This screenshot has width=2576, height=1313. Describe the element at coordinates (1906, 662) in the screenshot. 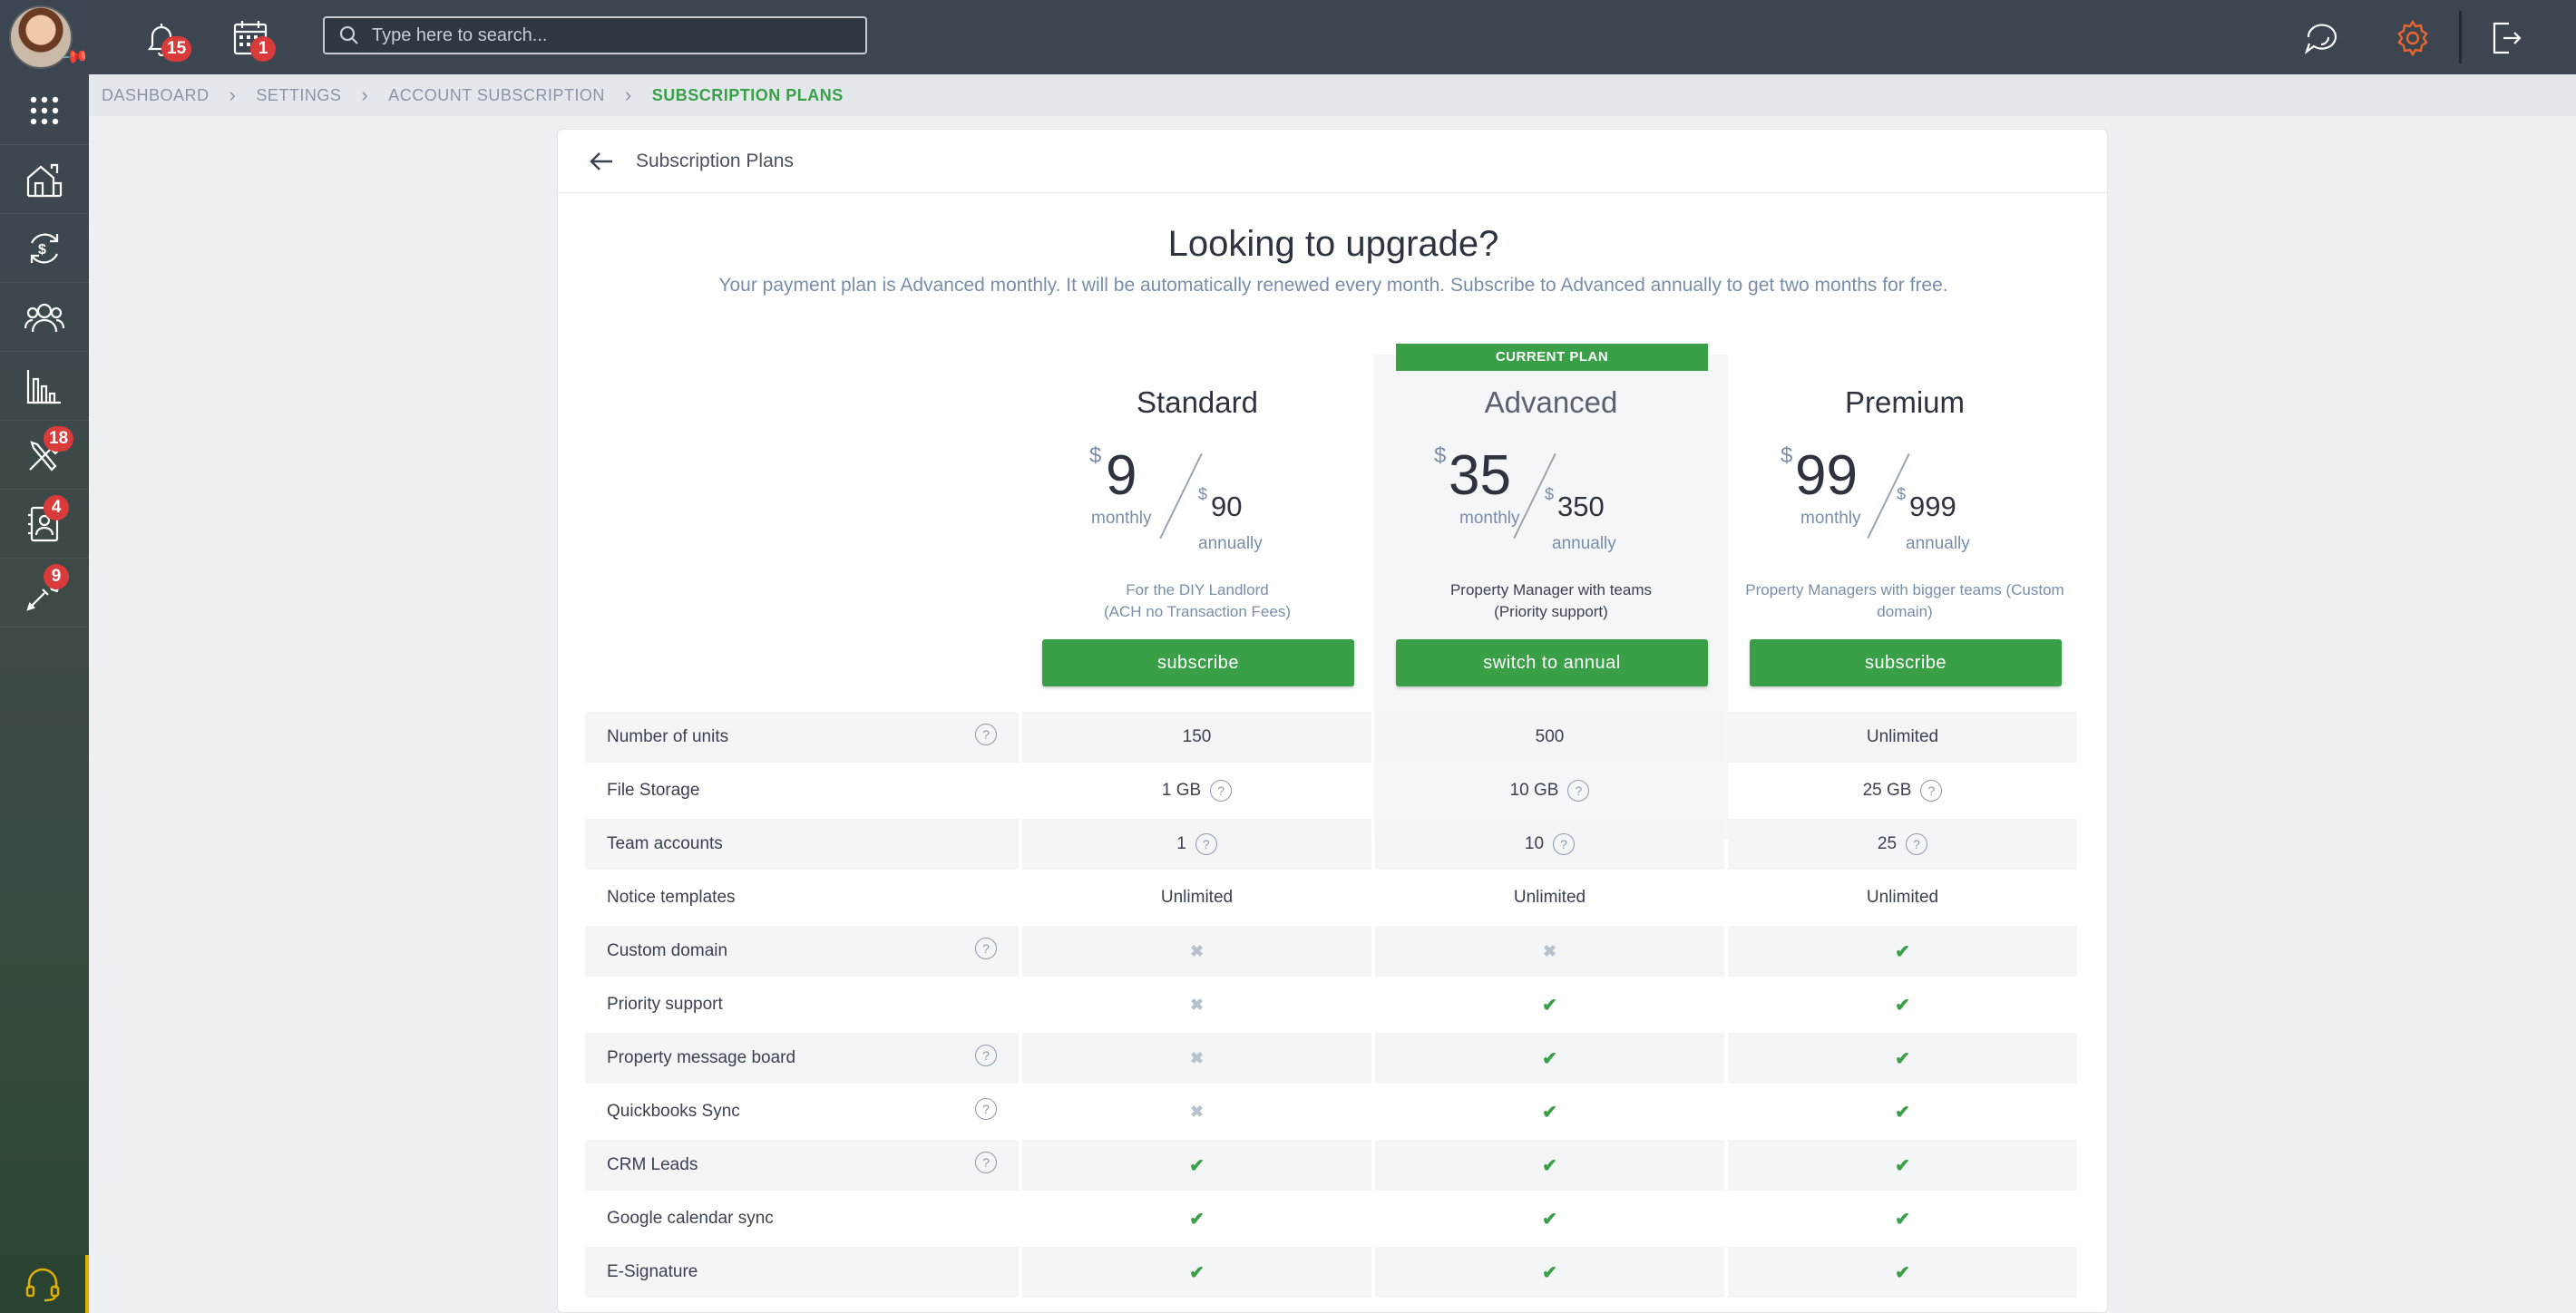

I see `subscribe-premium-button: subscribe` at that location.